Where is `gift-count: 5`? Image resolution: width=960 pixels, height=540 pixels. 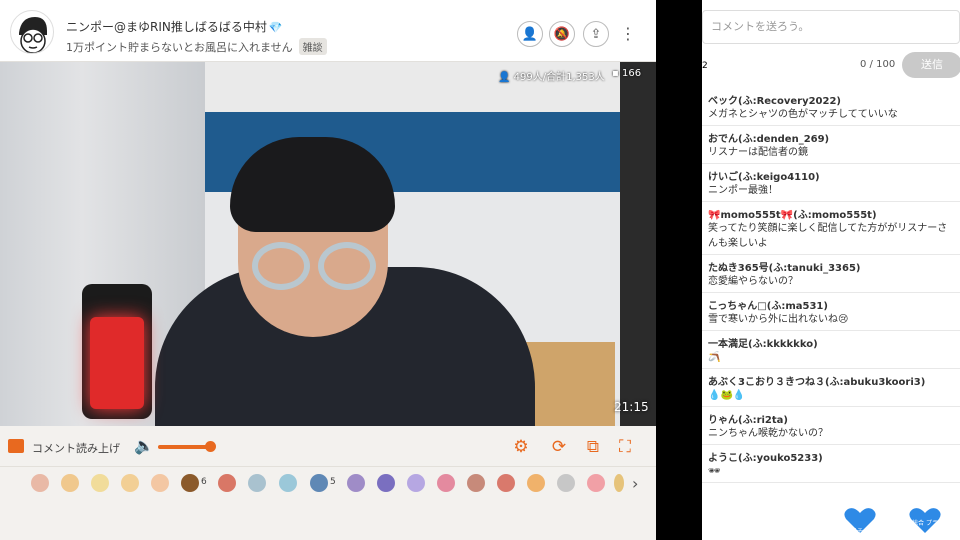 gift-count: 5 is located at coordinates (333, 482).